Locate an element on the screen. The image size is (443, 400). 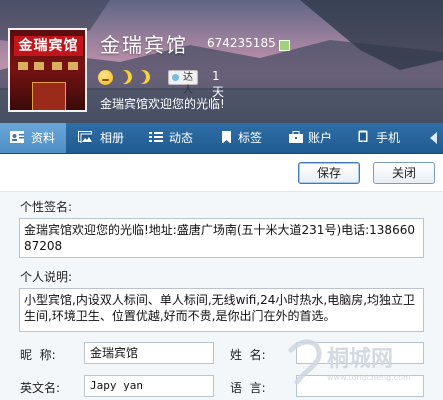
signature-label: 个性签名: is located at coordinates (46, 207).